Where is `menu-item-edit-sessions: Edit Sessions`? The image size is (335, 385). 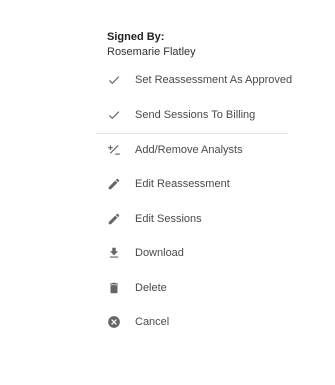
menu-item-edit-sessions: Edit Sessions is located at coordinates (196, 219).